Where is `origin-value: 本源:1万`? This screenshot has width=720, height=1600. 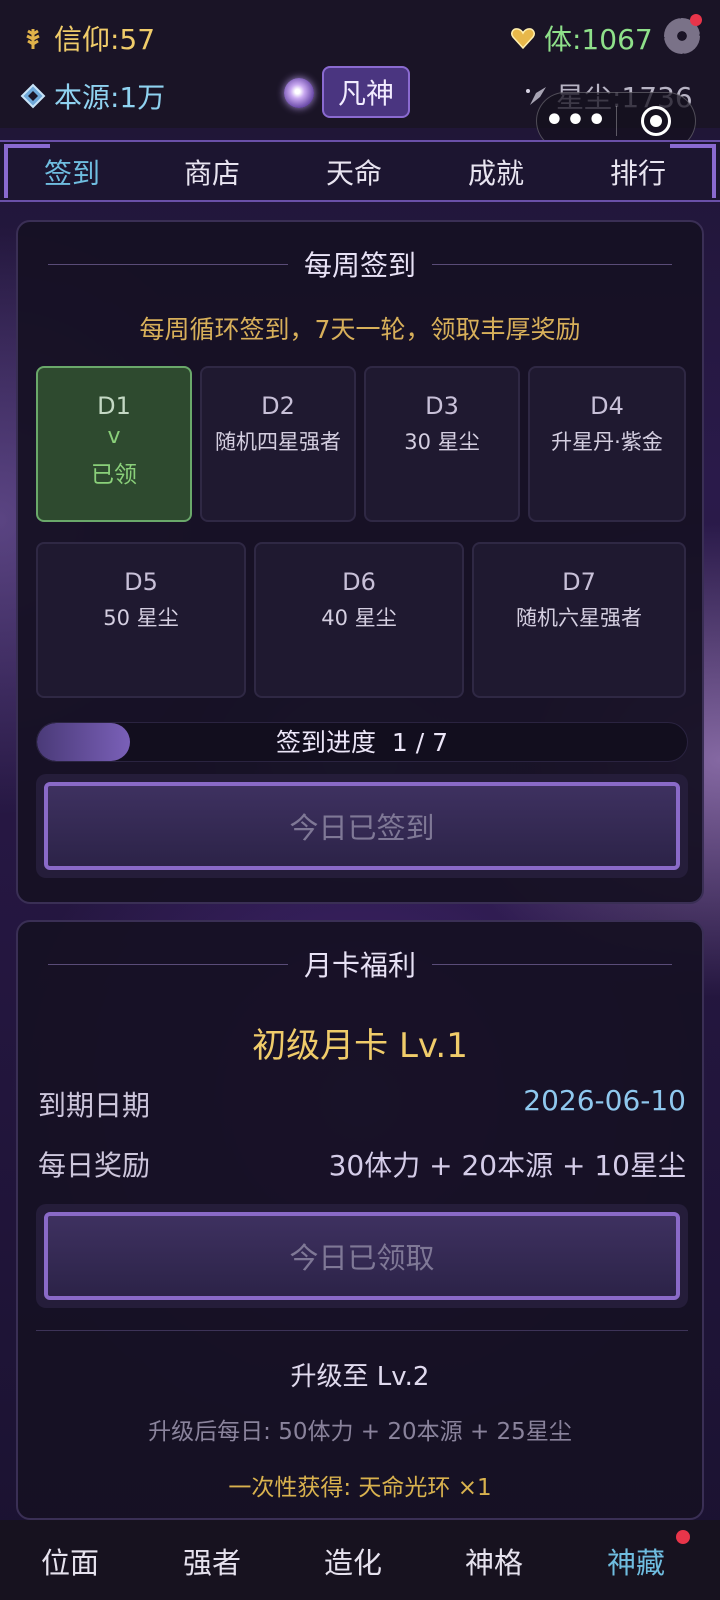 origin-value: 本源:1万 is located at coordinates (110, 97).